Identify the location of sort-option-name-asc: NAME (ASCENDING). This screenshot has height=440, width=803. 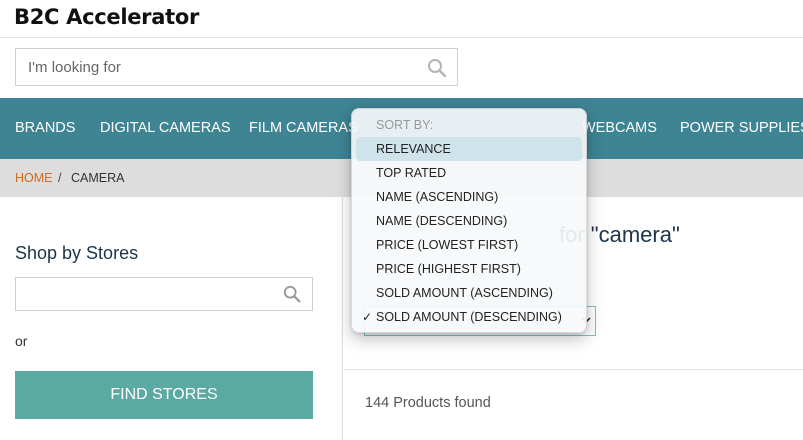
(469, 197).